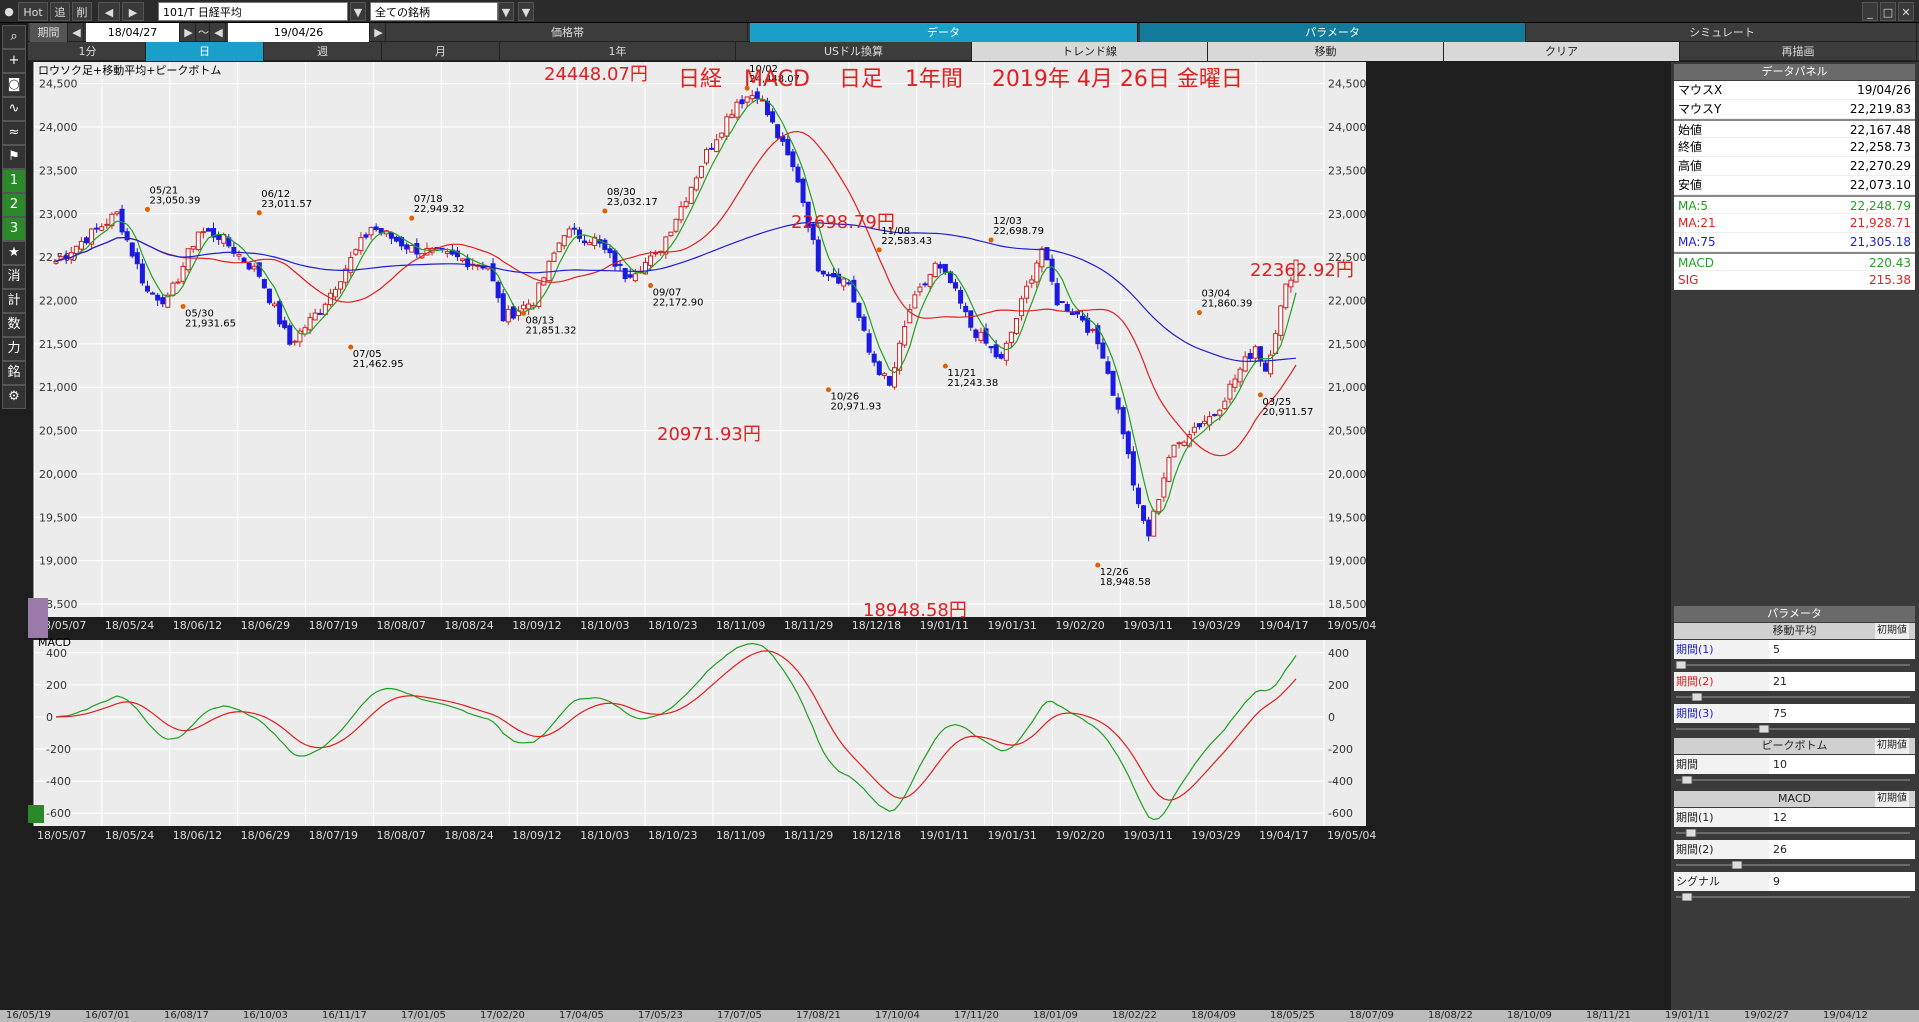  I want to click on pb-slider, so click(1793, 780).